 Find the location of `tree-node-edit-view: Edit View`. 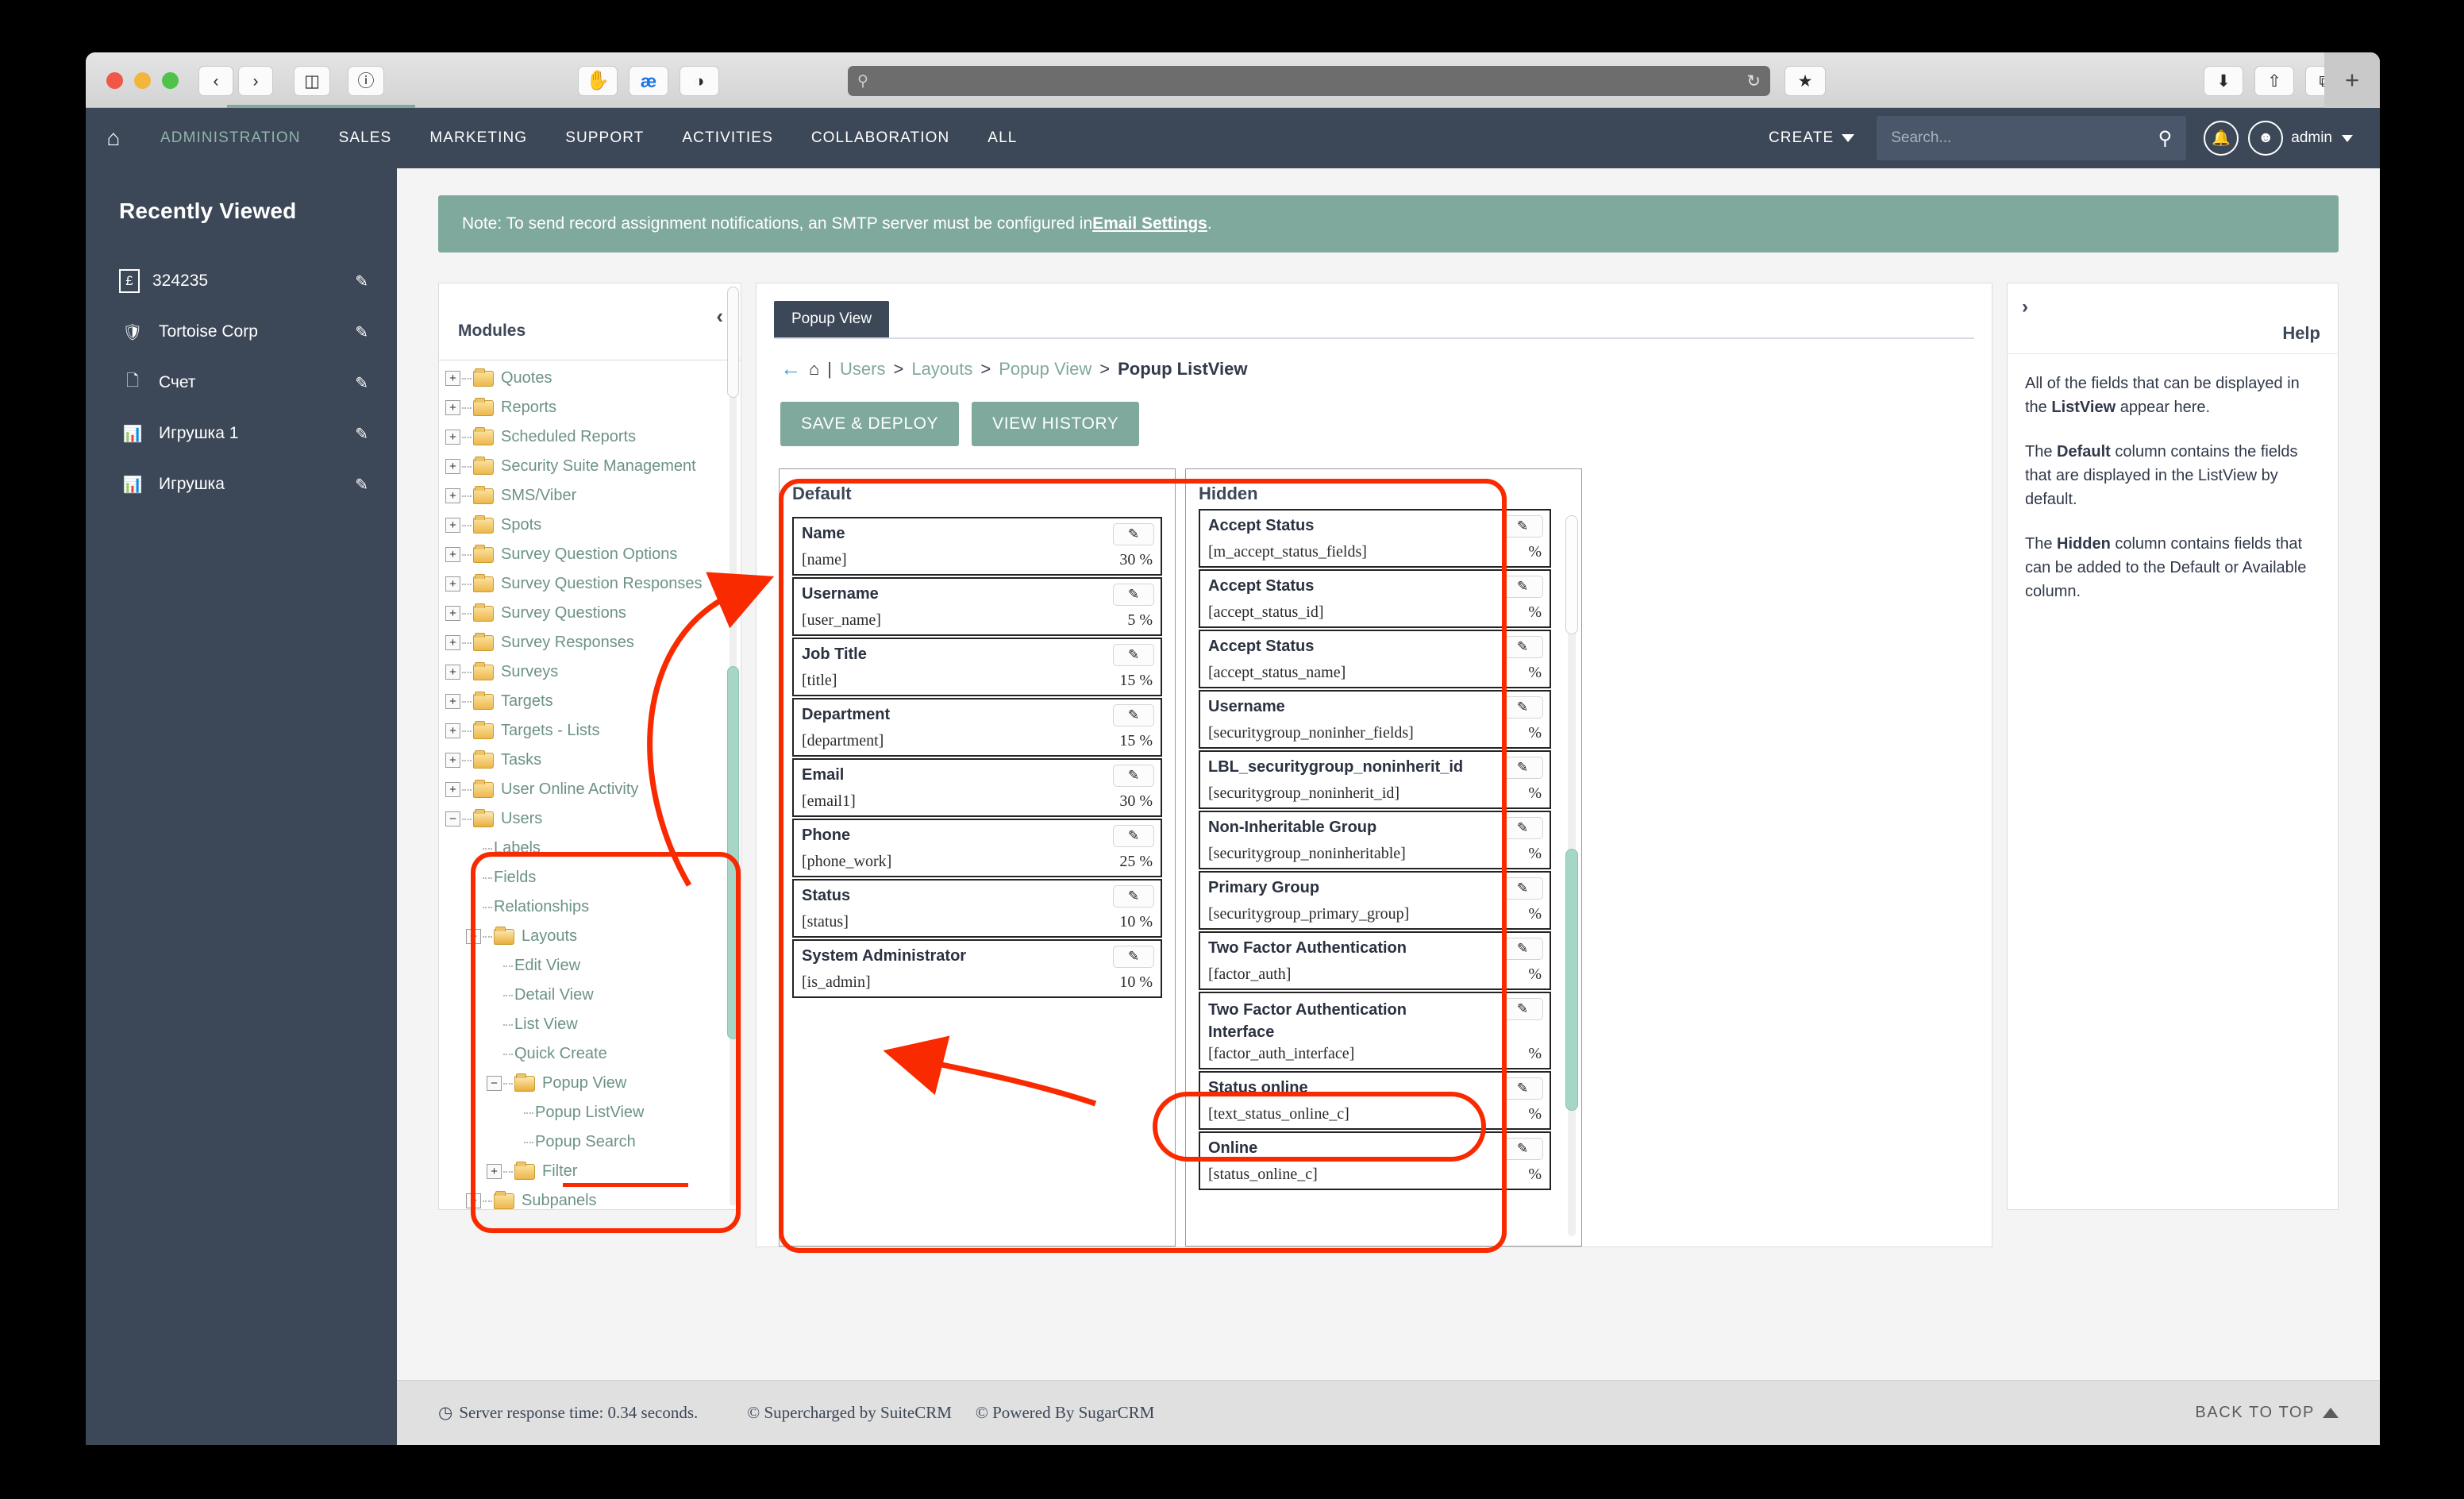

tree-node-edit-view: Edit View is located at coordinates (593, 966).